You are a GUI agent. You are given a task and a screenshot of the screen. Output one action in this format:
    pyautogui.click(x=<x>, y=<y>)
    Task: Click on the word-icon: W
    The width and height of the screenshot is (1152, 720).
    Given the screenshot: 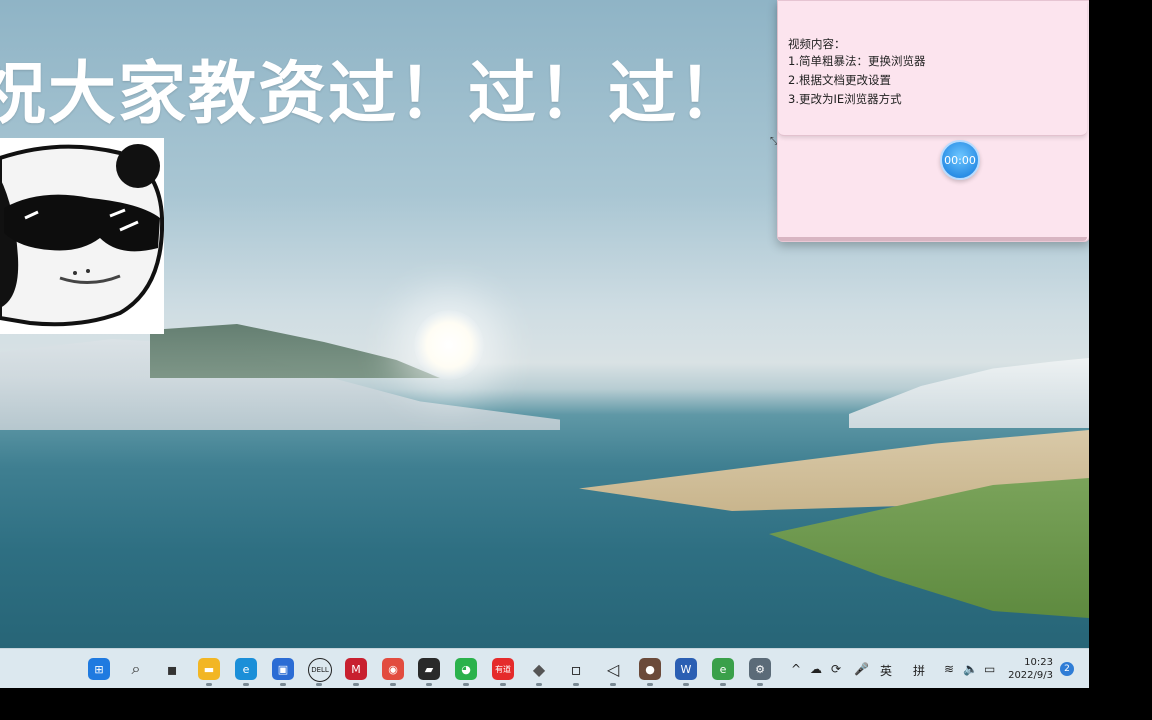 What is the action you would take?
    pyautogui.click(x=686, y=669)
    